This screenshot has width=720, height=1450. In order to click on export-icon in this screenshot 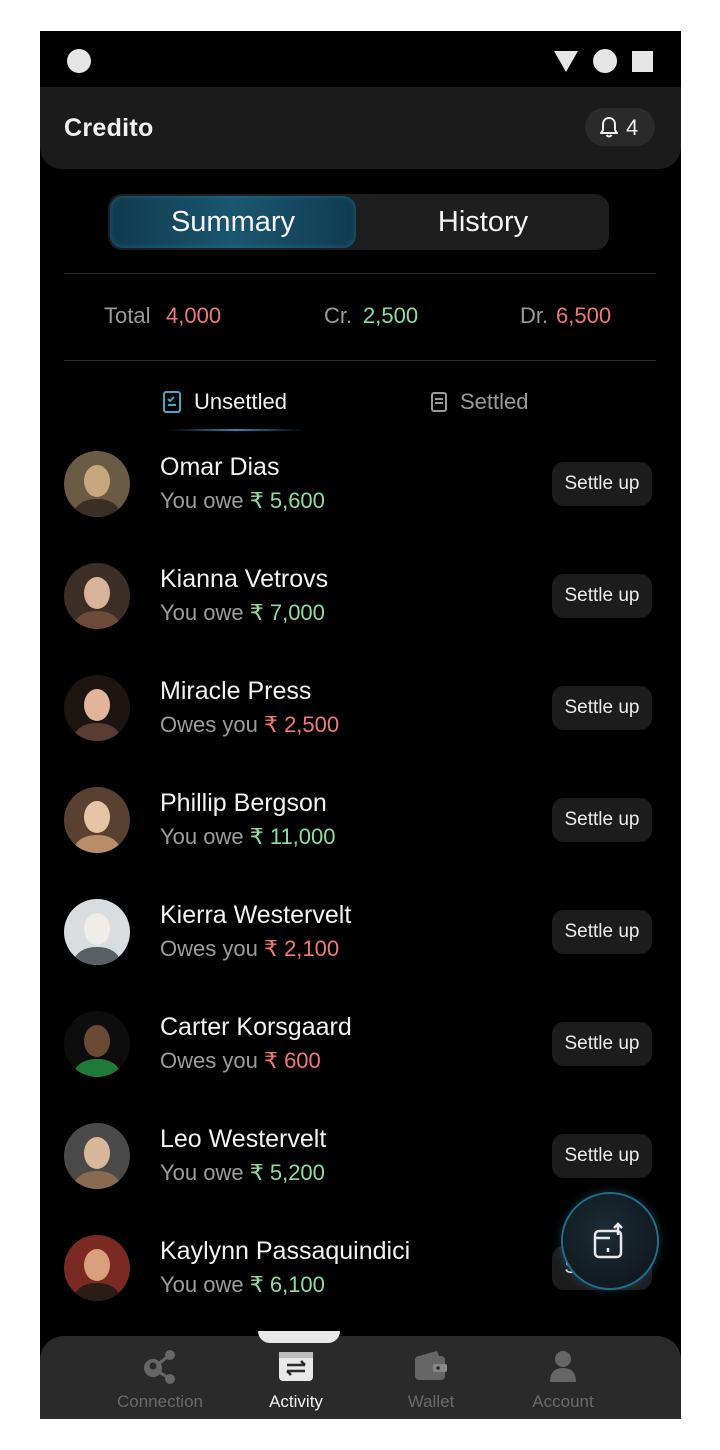, I will do `click(608, 1240)`.